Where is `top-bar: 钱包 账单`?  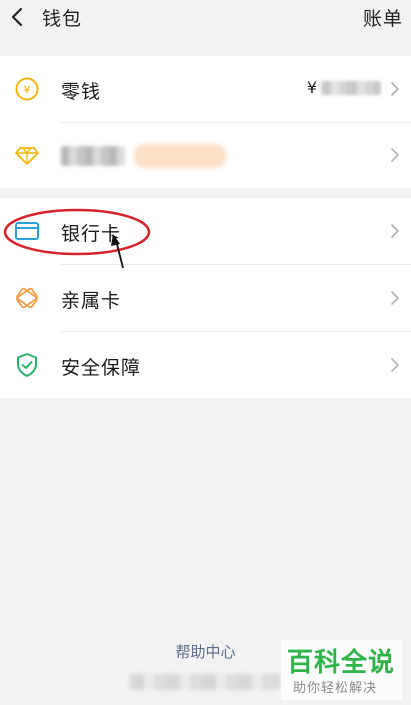
top-bar: 钱包 账单 is located at coordinates (205, 18).